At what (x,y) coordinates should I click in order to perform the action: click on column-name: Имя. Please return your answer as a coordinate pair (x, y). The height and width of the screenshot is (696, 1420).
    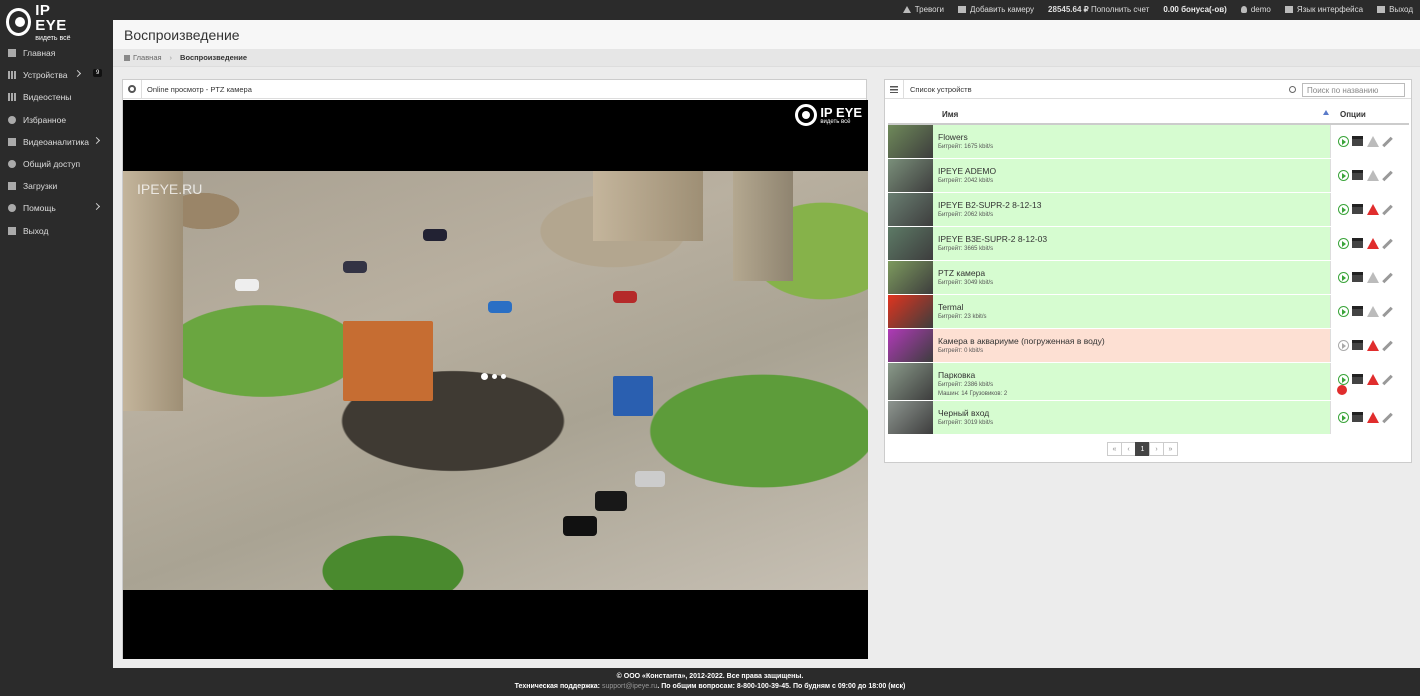
    Looking at the image, I should click on (950, 114).